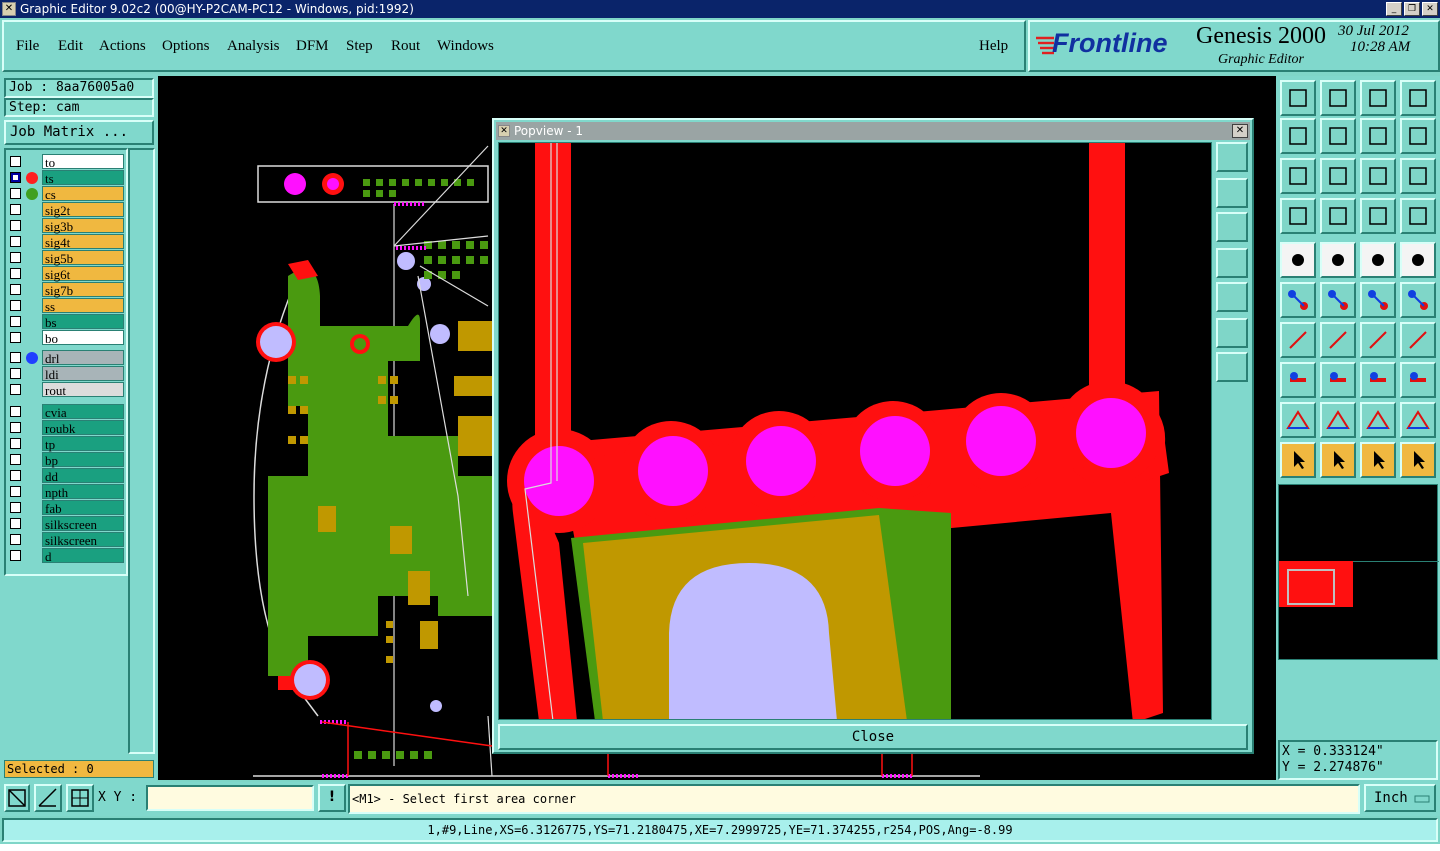 This screenshot has height=851, width=1440. I want to click on tool-import-icon, so click(1298, 136).